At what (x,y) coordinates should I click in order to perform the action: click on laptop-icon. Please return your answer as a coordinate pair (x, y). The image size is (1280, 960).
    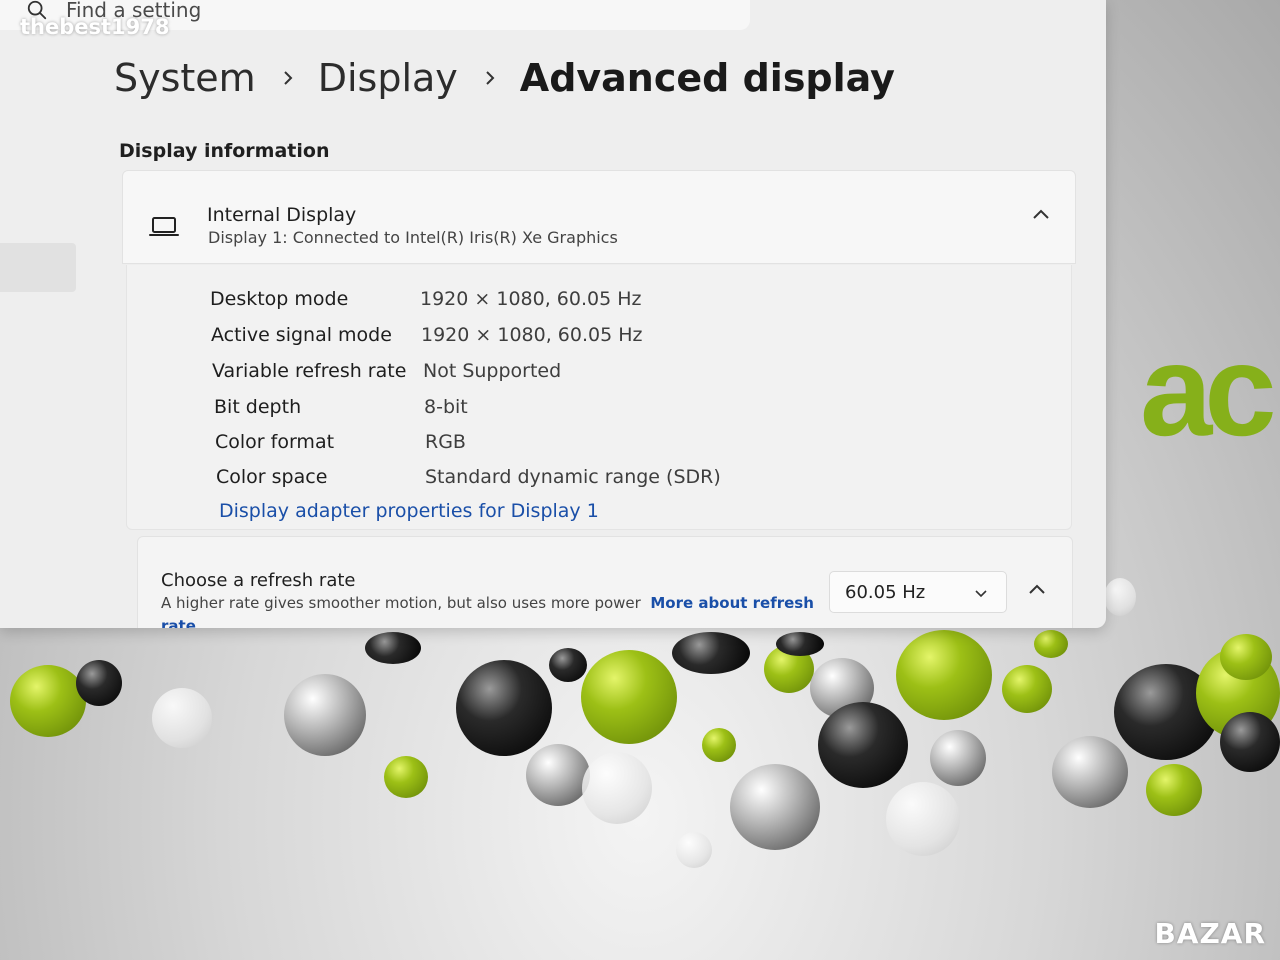
    Looking at the image, I should click on (164, 226).